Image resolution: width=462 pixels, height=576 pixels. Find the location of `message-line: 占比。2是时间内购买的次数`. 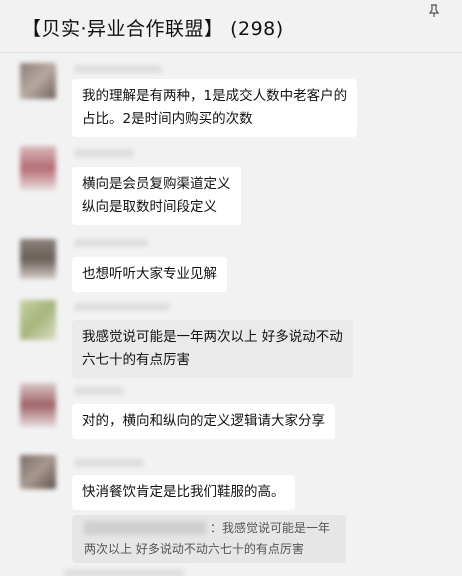

message-line: 占比。2是时间内购买的次数 is located at coordinates (167, 119).